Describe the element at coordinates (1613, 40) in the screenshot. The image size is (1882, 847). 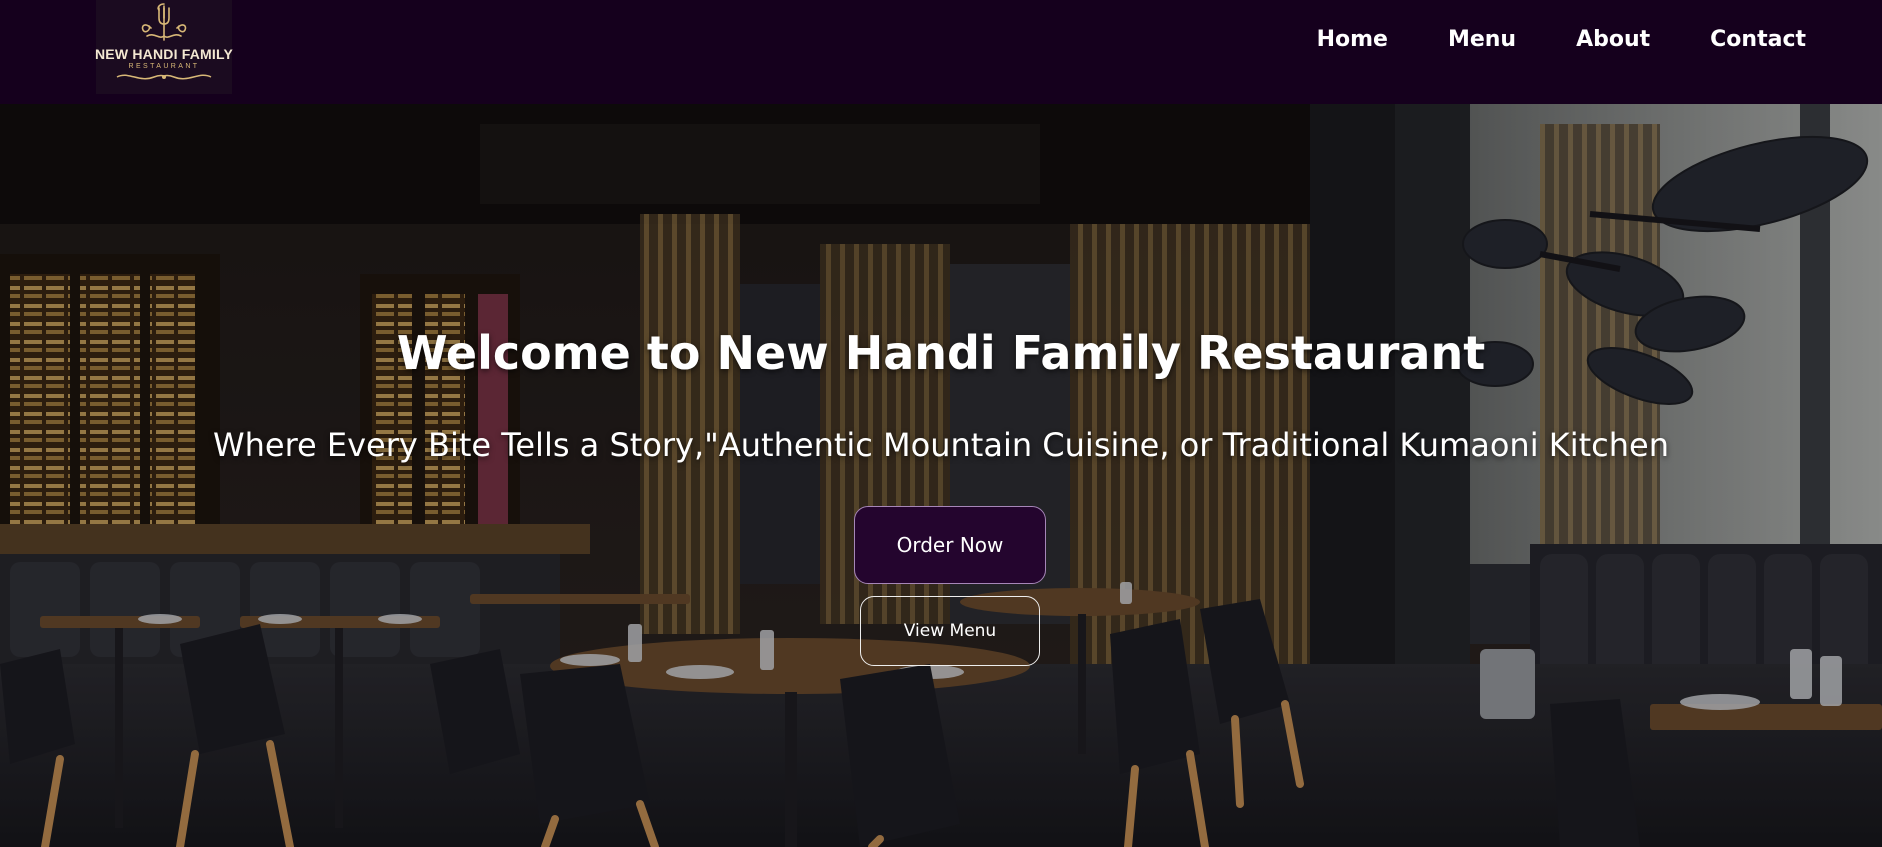
I see `nav-about: About` at that location.